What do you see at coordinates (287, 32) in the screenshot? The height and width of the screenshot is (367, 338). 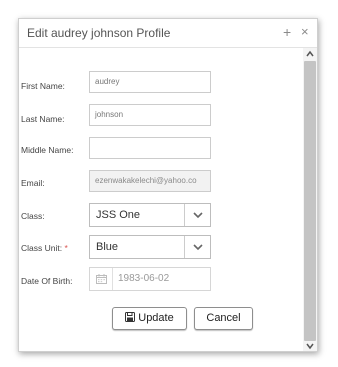 I see `maximize-icon: +` at bounding box center [287, 32].